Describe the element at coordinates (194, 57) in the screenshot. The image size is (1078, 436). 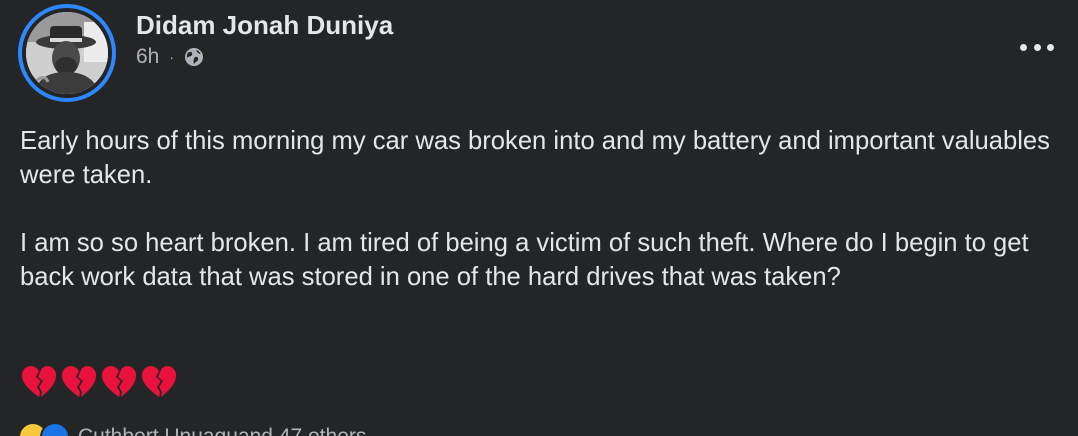
I see `globe-icon` at that location.